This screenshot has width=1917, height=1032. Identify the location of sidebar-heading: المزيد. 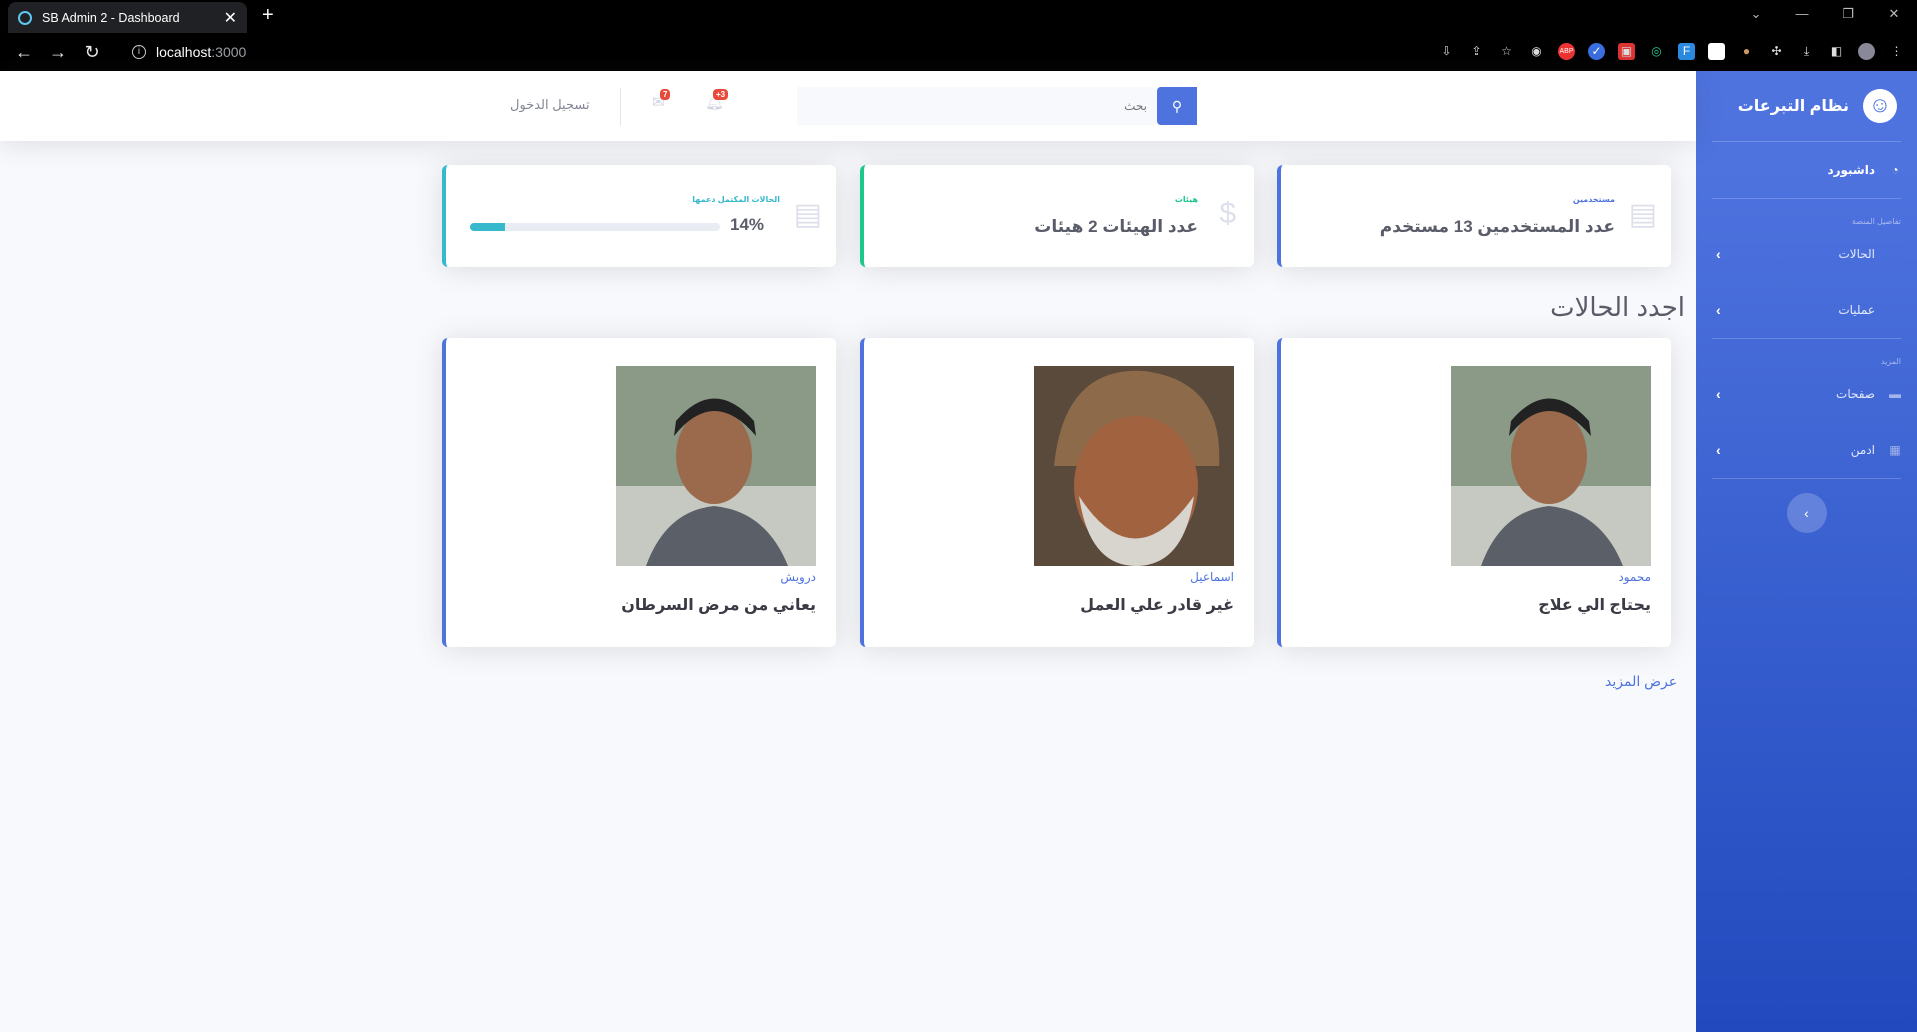
(1890, 361).